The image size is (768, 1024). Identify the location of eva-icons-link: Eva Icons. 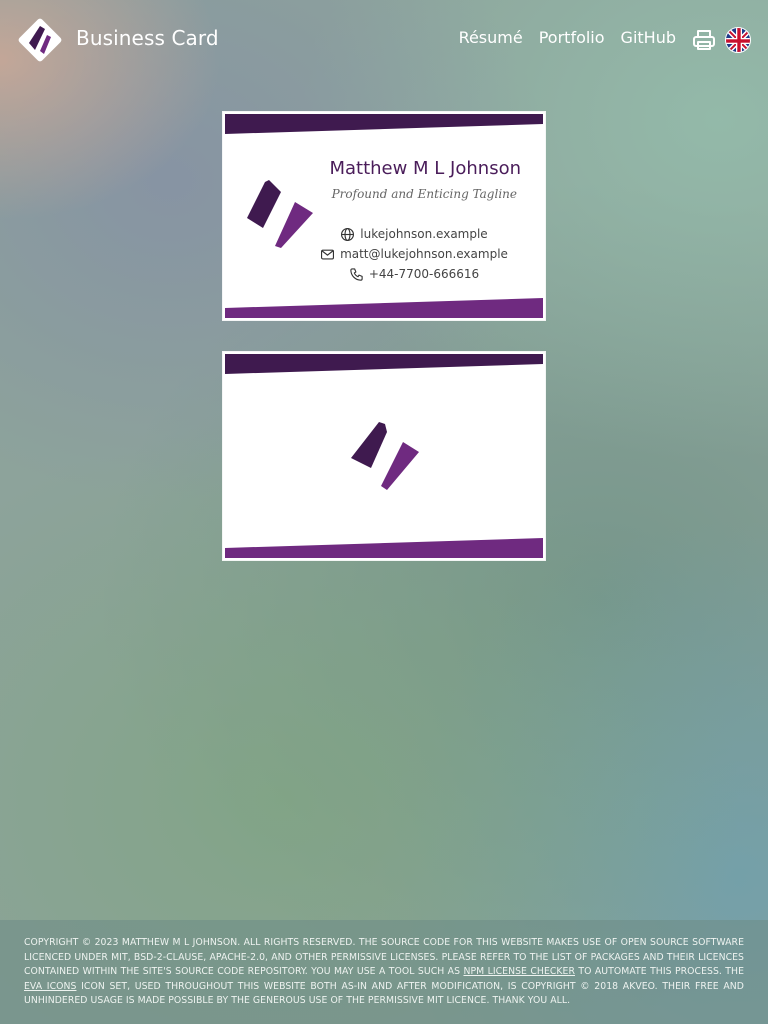
(50, 986).